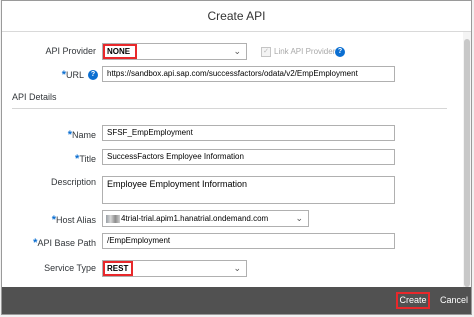 Image resolution: width=474 pixels, height=317 pixels. What do you see at coordinates (64, 243) in the screenshot?
I see `api-base-path-label: *API Base Path` at bounding box center [64, 243].